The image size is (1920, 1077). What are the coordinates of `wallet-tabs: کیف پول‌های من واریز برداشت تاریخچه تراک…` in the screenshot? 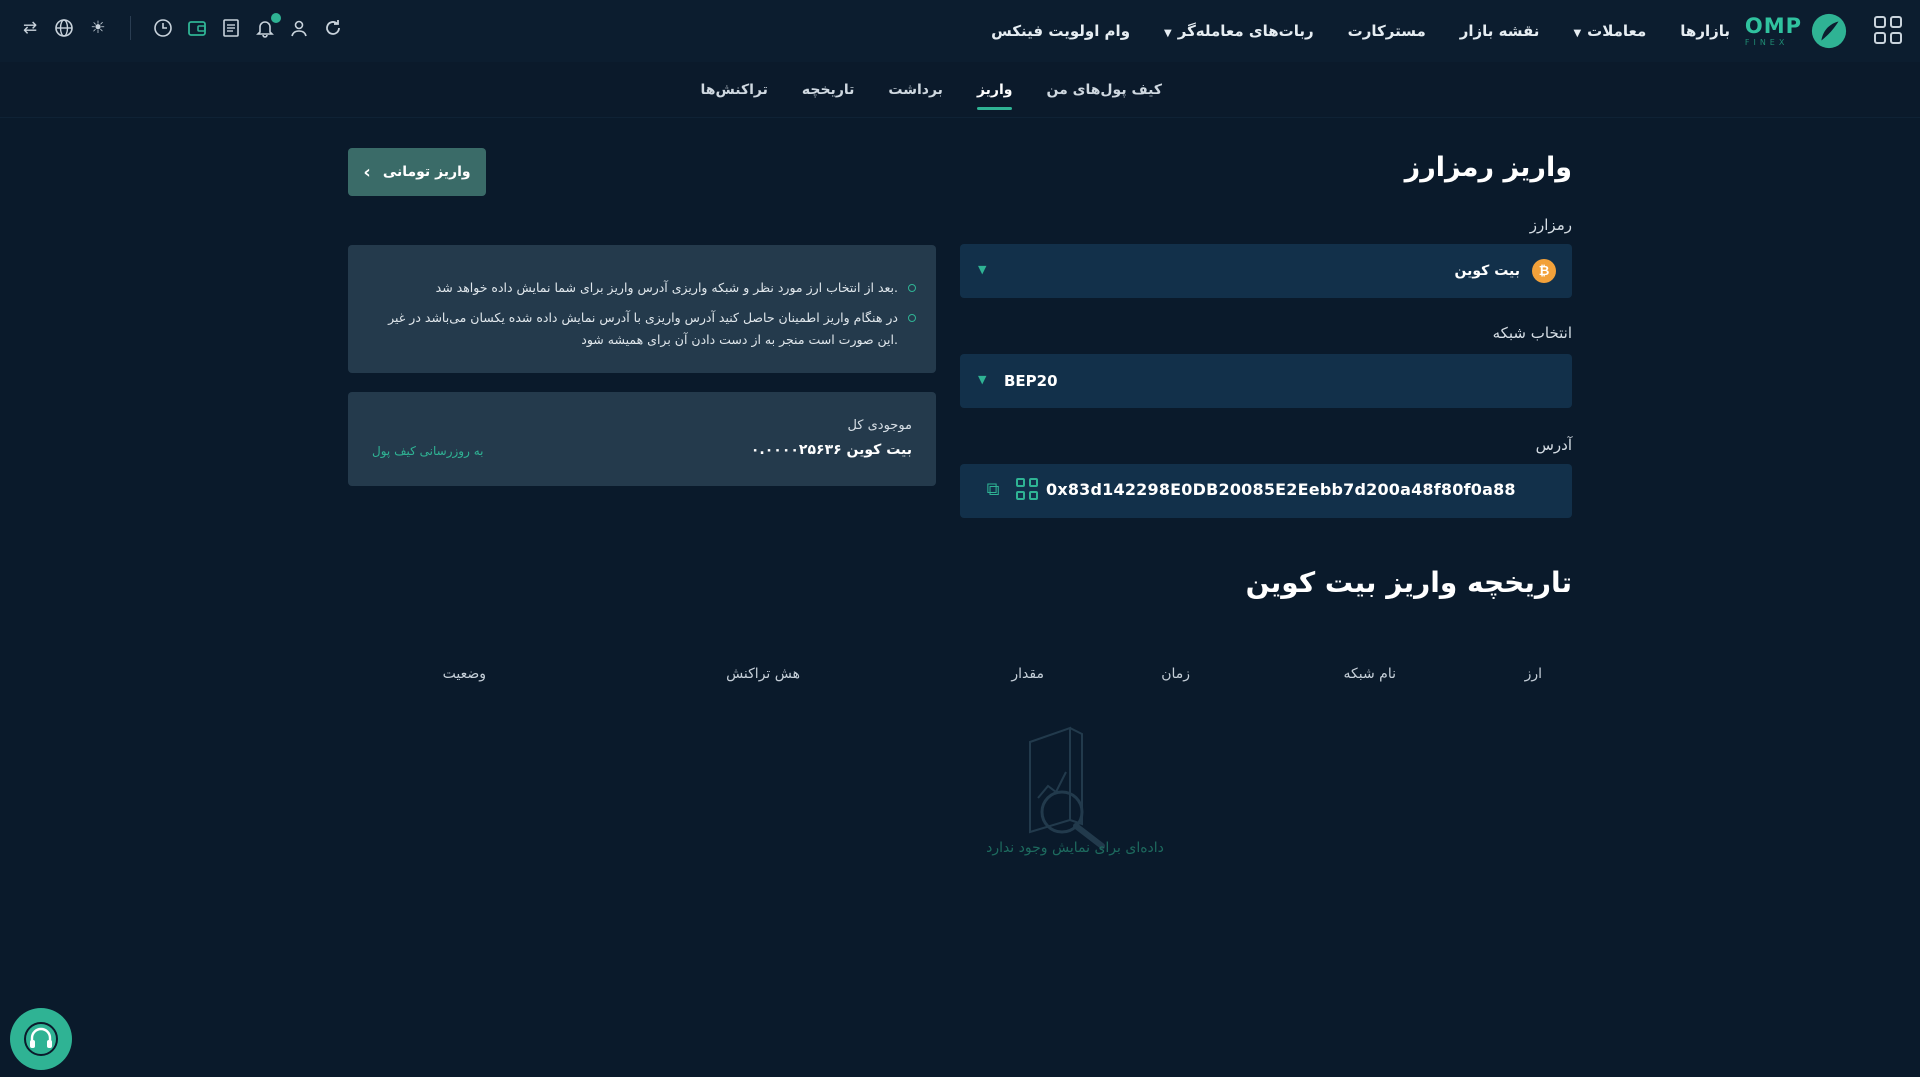 It's located at (931, 90).